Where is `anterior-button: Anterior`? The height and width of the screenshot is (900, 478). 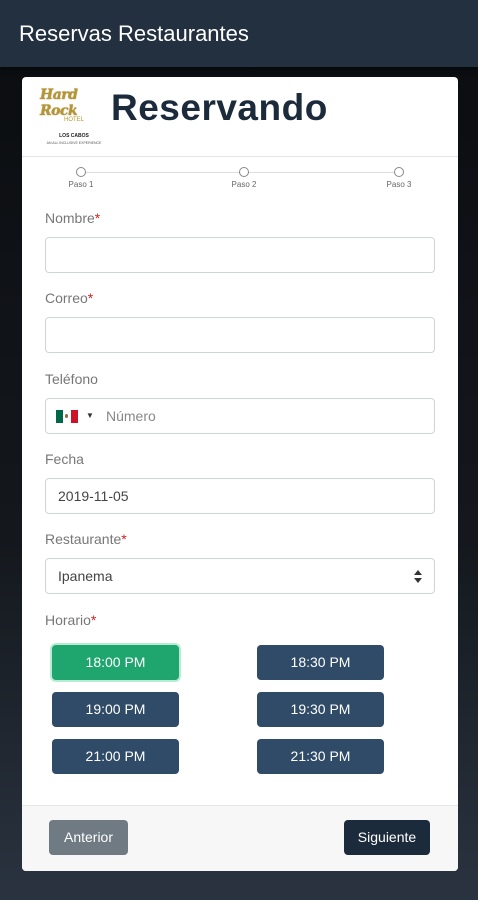 anterior-button: Anterior is located at coordinates (88, 837).